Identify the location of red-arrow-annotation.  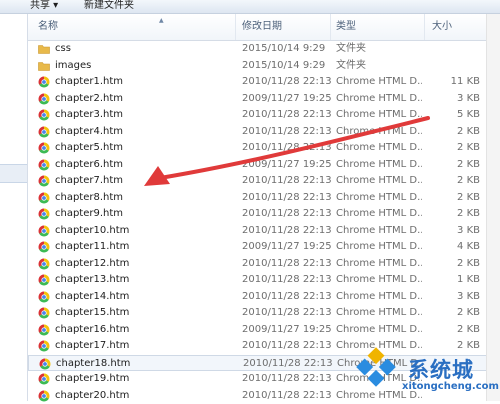
(287, 151).